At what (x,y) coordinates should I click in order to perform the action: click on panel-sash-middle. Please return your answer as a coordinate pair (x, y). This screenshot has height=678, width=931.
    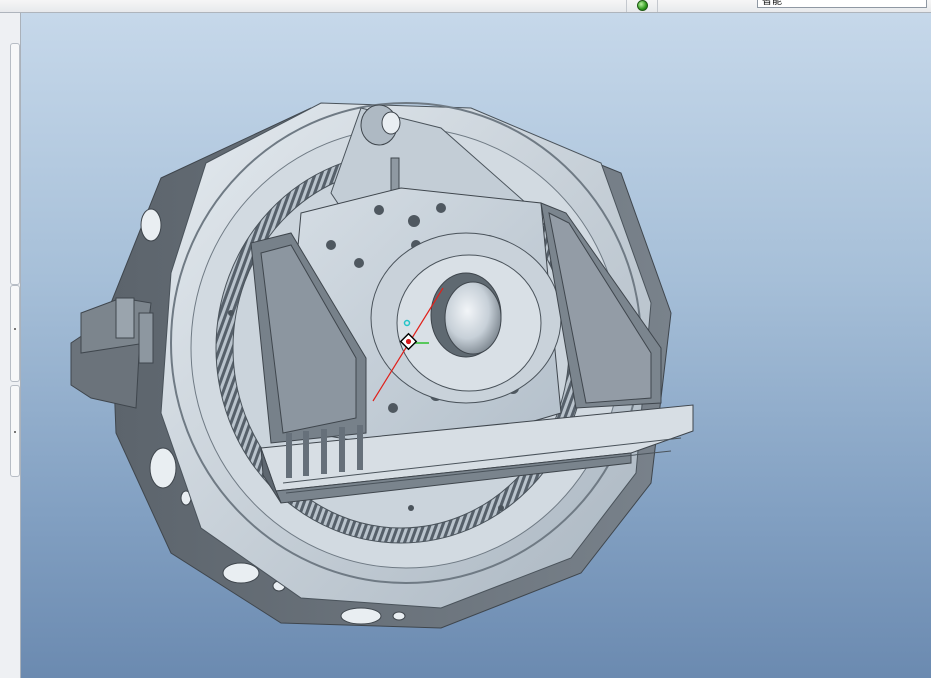
    Looking at the image, I should click on (15, 333).